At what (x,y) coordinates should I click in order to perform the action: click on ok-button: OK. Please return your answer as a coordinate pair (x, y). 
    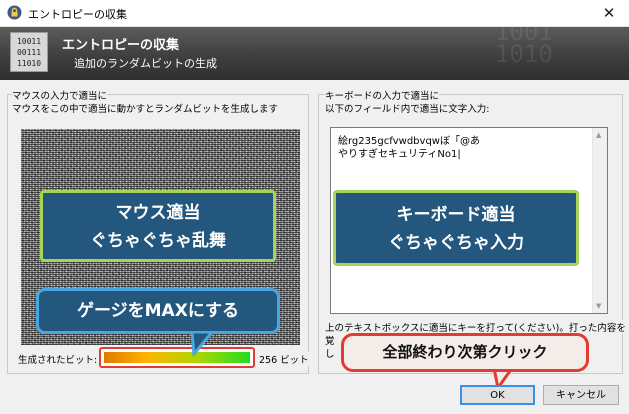
    Looking at the image, I should click on (497, 395).